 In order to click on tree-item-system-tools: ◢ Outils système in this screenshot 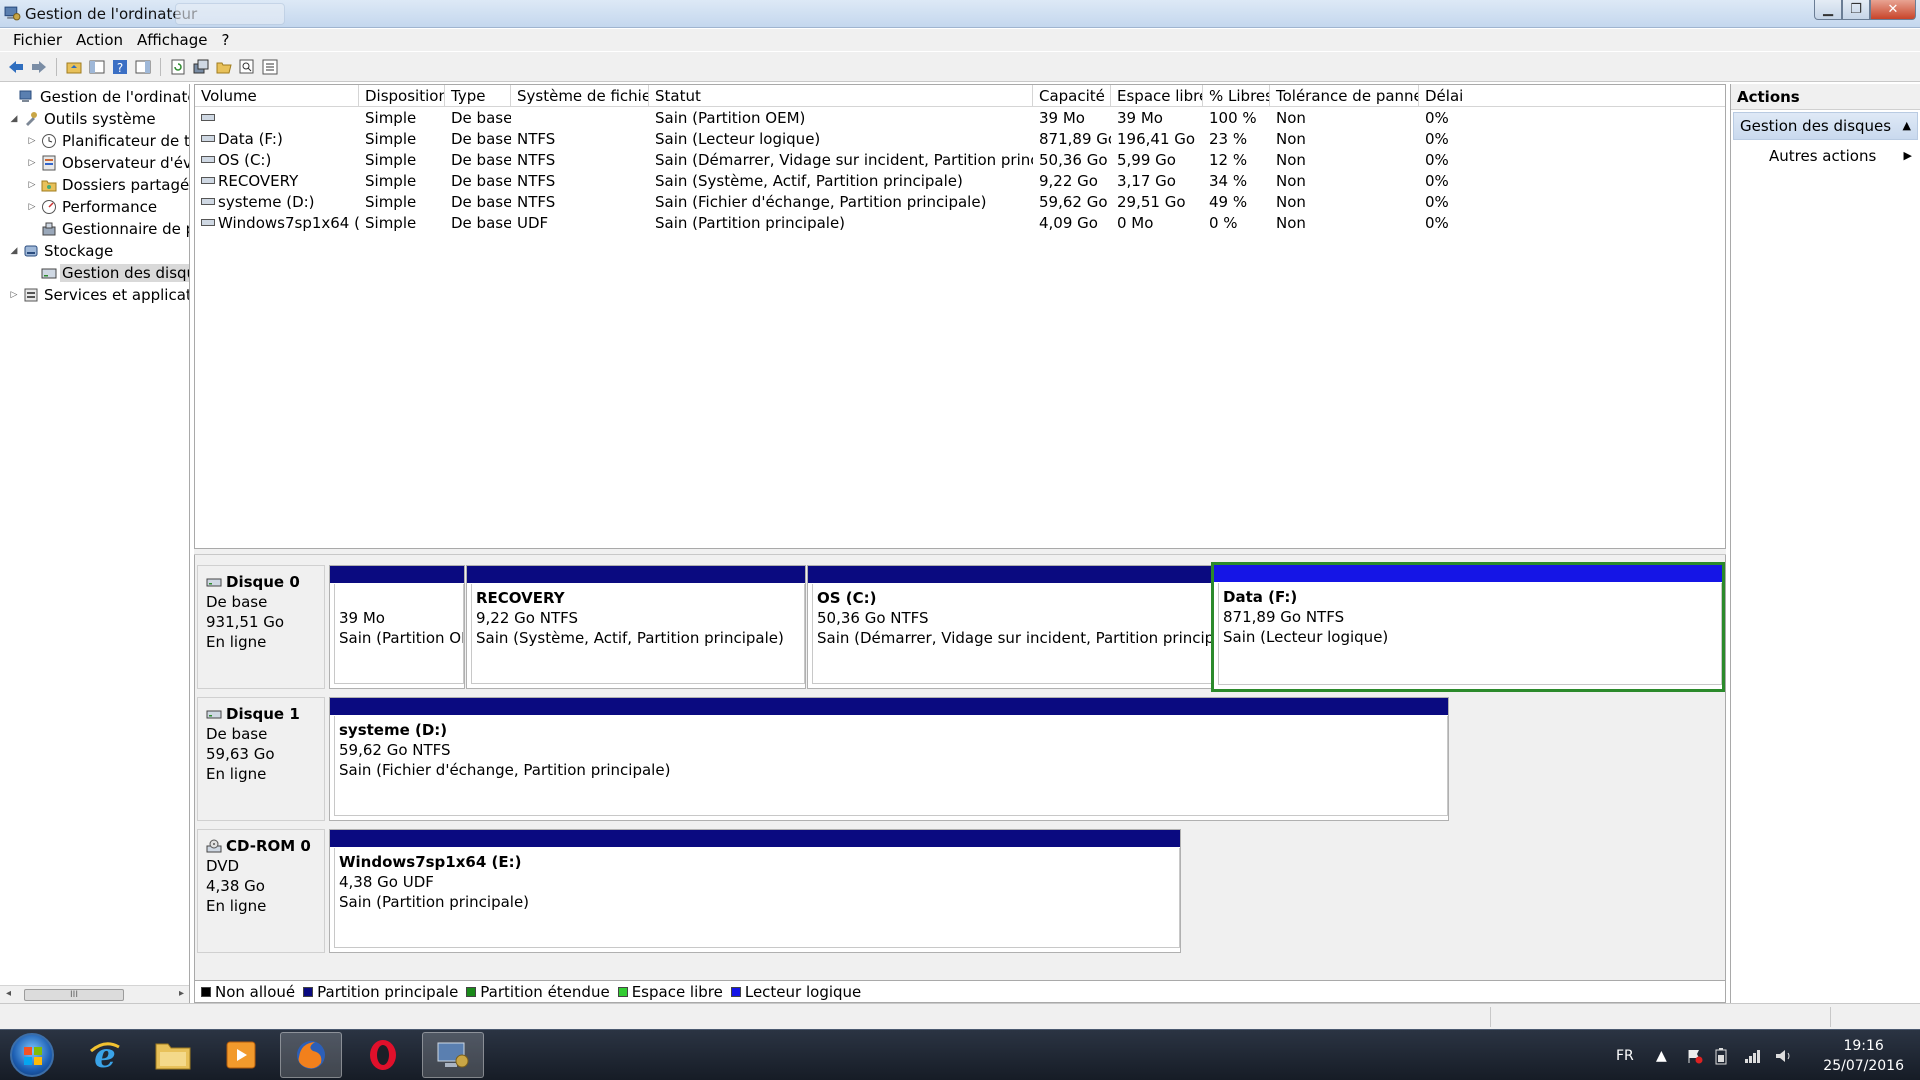, I will do `click(83, 119)`.